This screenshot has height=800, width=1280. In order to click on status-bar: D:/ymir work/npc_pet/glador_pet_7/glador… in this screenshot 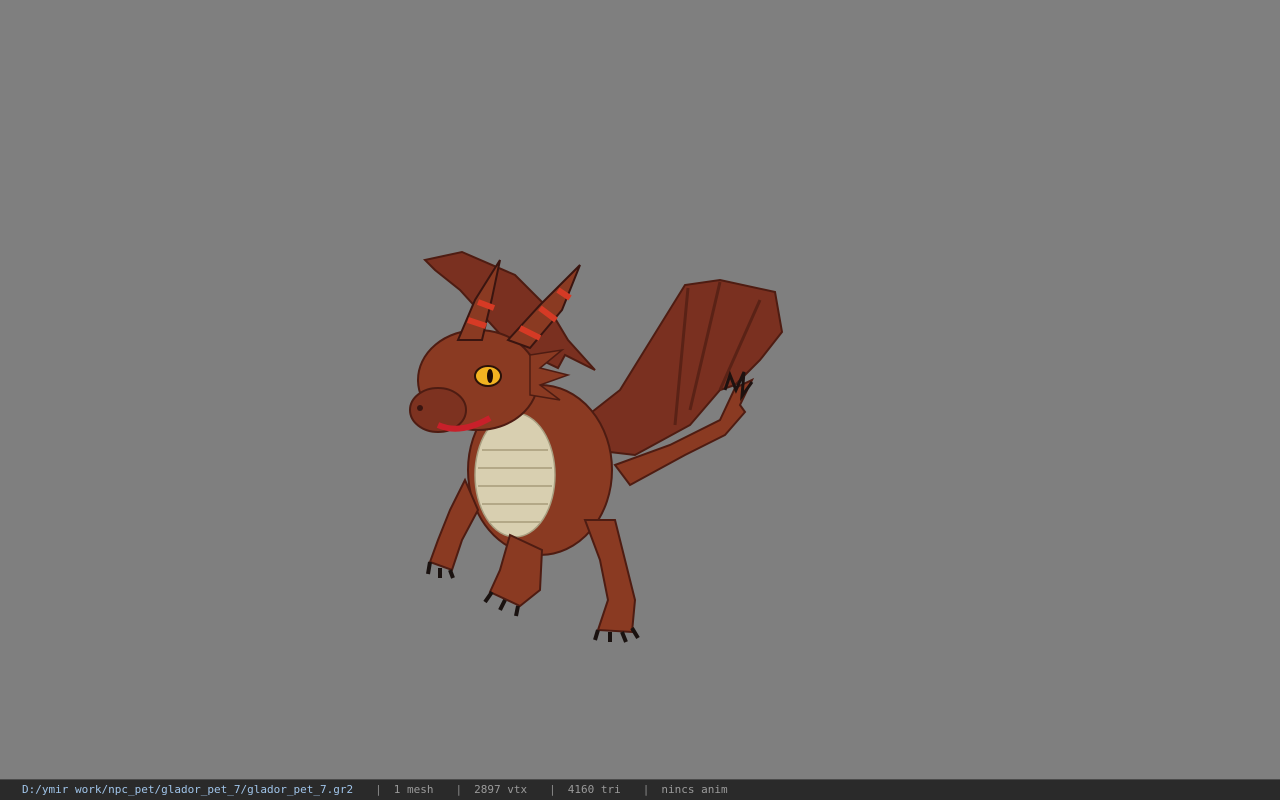, I will do `click(640, 789)`.